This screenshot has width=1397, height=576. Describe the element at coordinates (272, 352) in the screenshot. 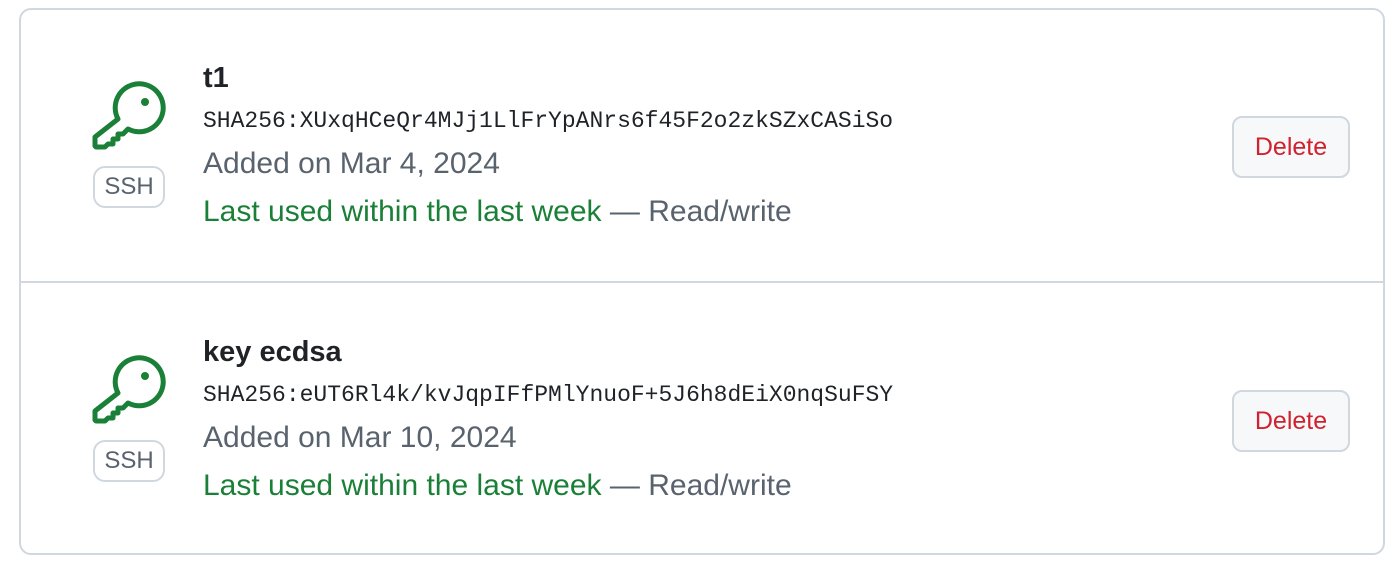

I see `key-title: key ecdsa` at that location.